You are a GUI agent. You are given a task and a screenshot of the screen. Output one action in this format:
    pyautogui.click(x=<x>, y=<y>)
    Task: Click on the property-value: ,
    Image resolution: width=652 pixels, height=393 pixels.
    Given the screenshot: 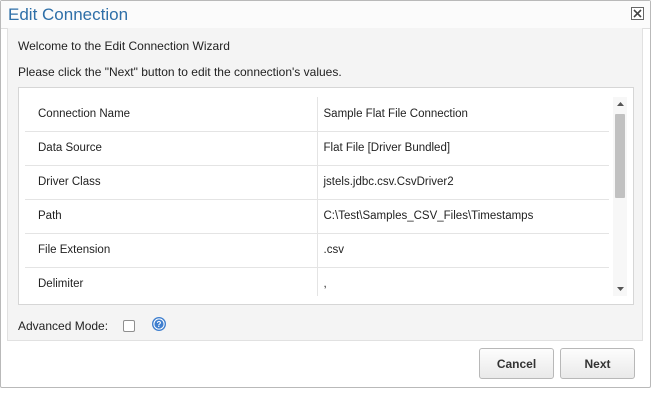 What is the action you would take?
    pyautogui.click(x=463, y=281)
    